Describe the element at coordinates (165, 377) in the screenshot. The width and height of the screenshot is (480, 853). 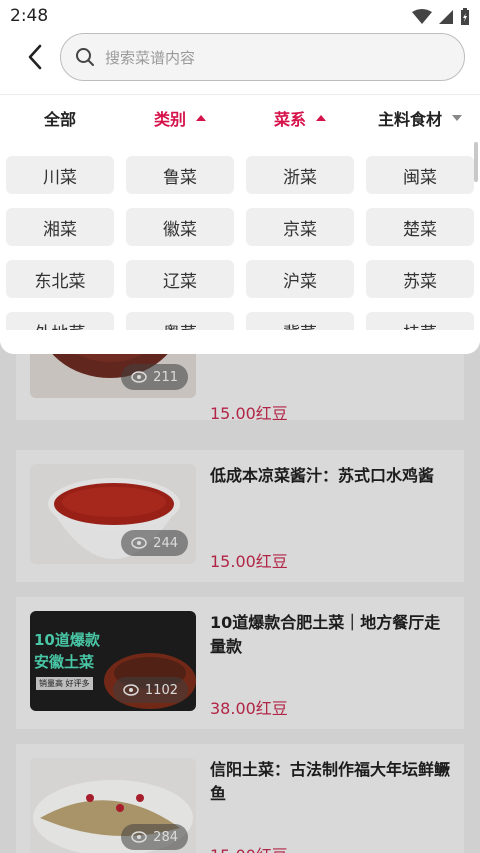
I see `view-count-value: 211` at that location.